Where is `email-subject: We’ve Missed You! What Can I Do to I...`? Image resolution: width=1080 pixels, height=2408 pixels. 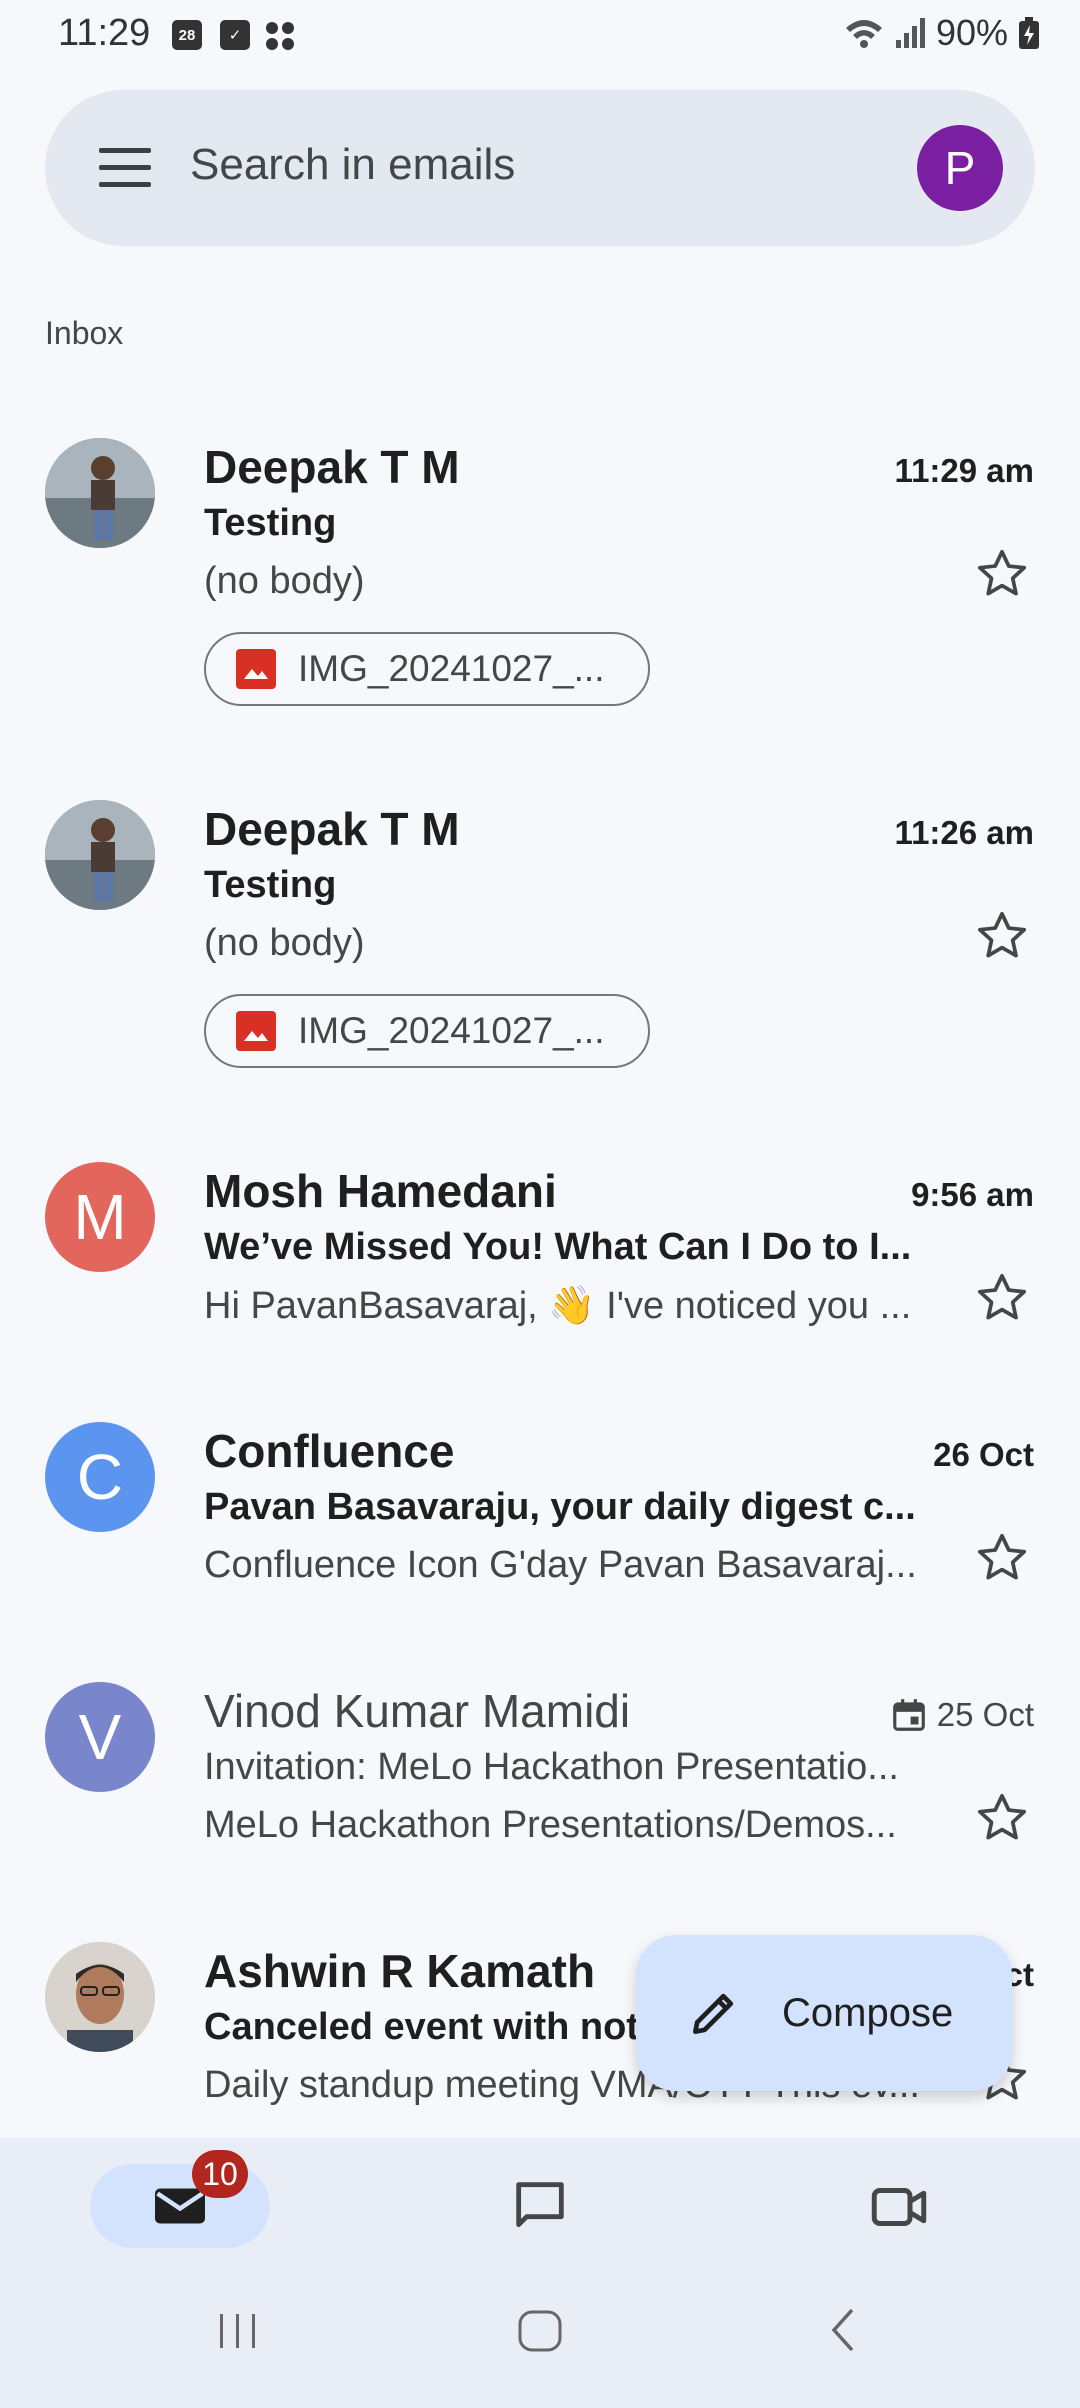 email-subject: We’ve Missed You! What Can I Do to I... is located at coordinates (558, 1247).